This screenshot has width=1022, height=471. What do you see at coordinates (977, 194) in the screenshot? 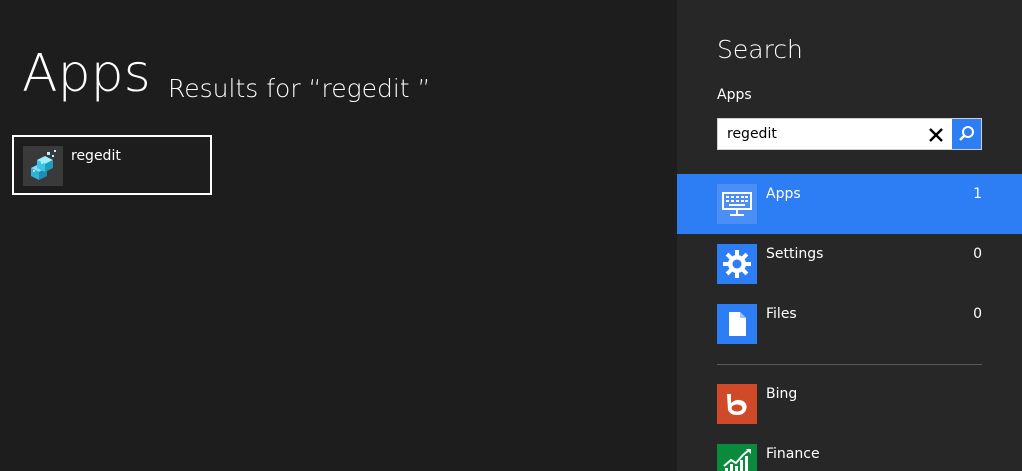
I see `scope-count: 1` at bounding box center [977, 194].